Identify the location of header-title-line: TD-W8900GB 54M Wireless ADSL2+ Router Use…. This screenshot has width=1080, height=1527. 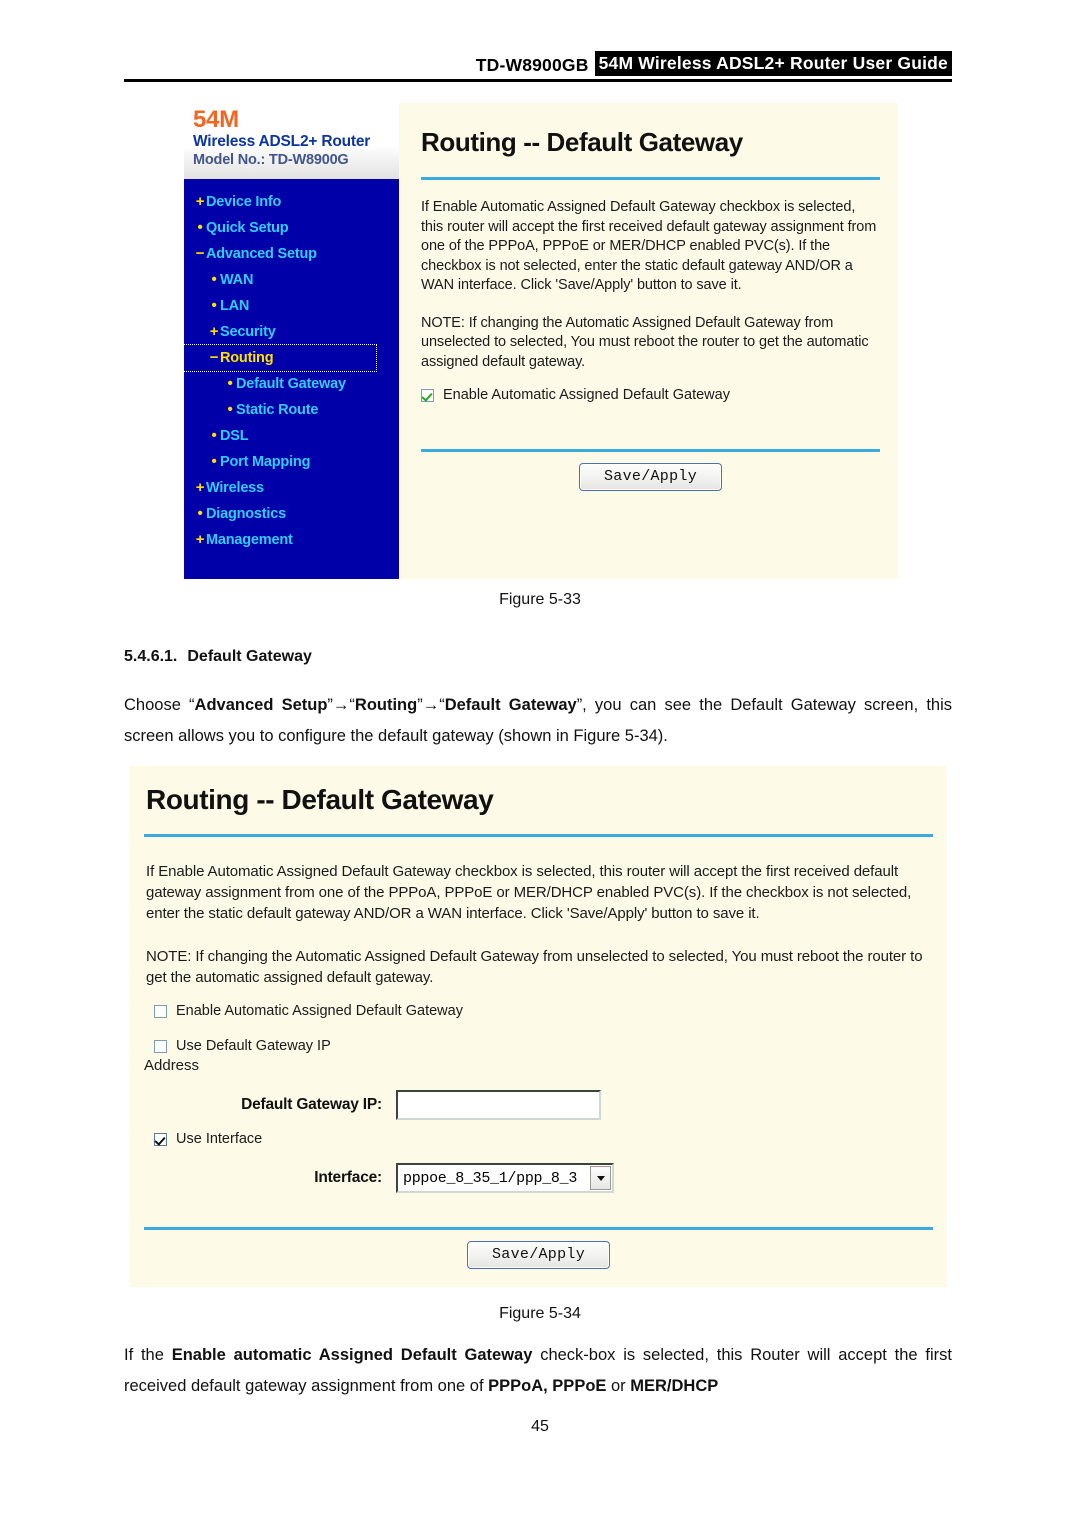
(538, 63).